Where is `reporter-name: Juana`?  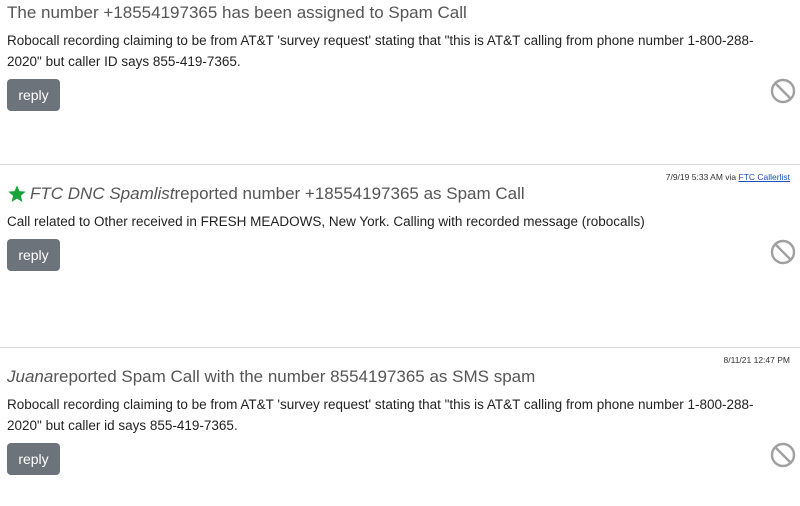 reporter-name: Juana is located at coordinates (30, 376).